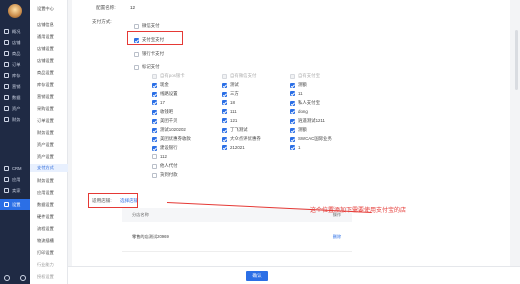 The width and height of the screenshot is (520, 284). I want to click on sidebar-item-settings: 设置, so click(15, 204).